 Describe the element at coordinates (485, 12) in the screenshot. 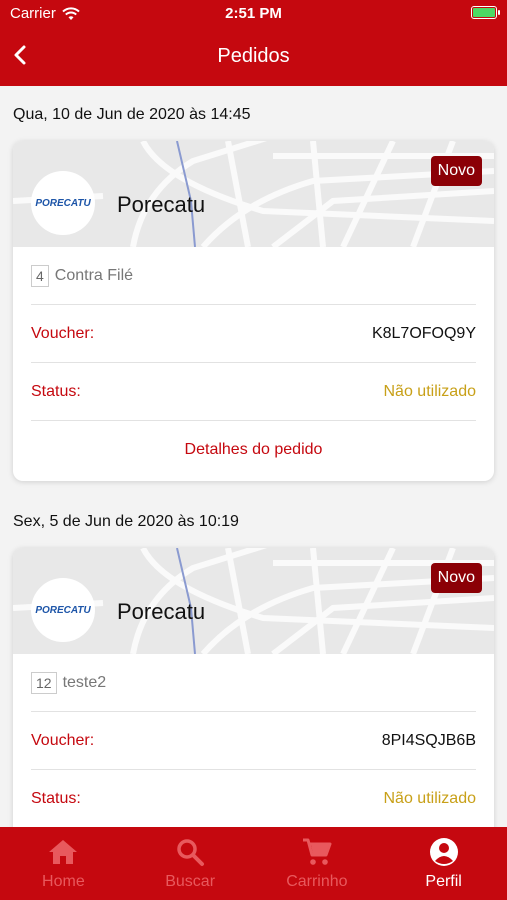

I see `battery-icon` at that location.